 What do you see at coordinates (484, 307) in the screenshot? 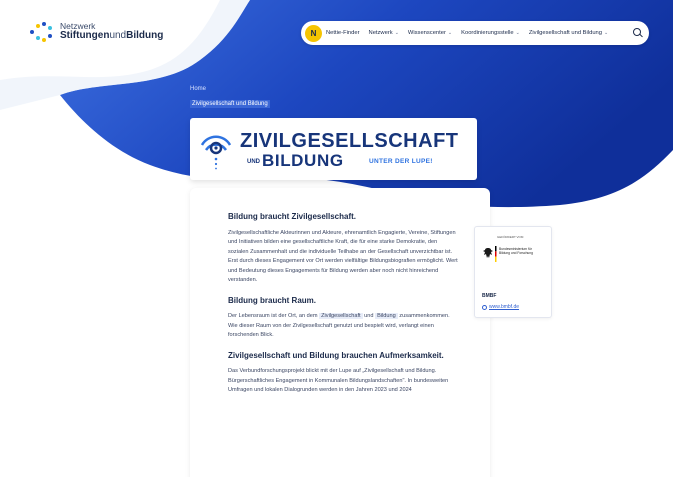
I see `globe-icon` at bounding box center [484, 307].